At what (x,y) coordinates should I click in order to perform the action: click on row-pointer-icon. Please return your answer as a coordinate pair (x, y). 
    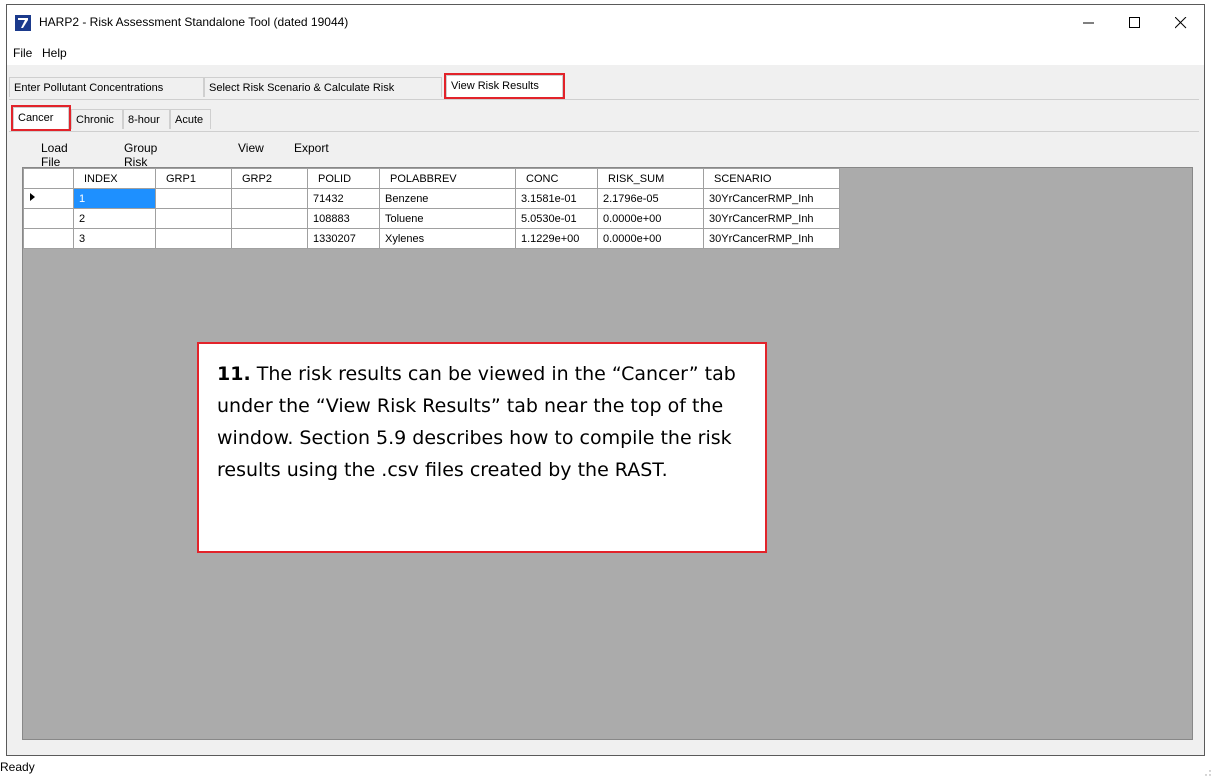
    Looking at the image, I should click on (32, 197).